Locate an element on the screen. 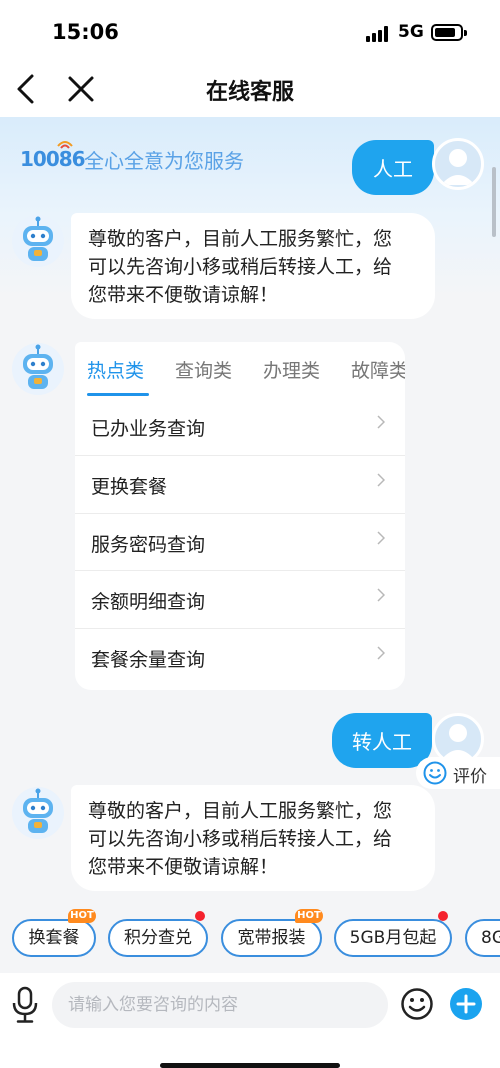 The image size is (500, 1068). menu-item-label: 服务密码查询 is located at coordinates (148, 545).